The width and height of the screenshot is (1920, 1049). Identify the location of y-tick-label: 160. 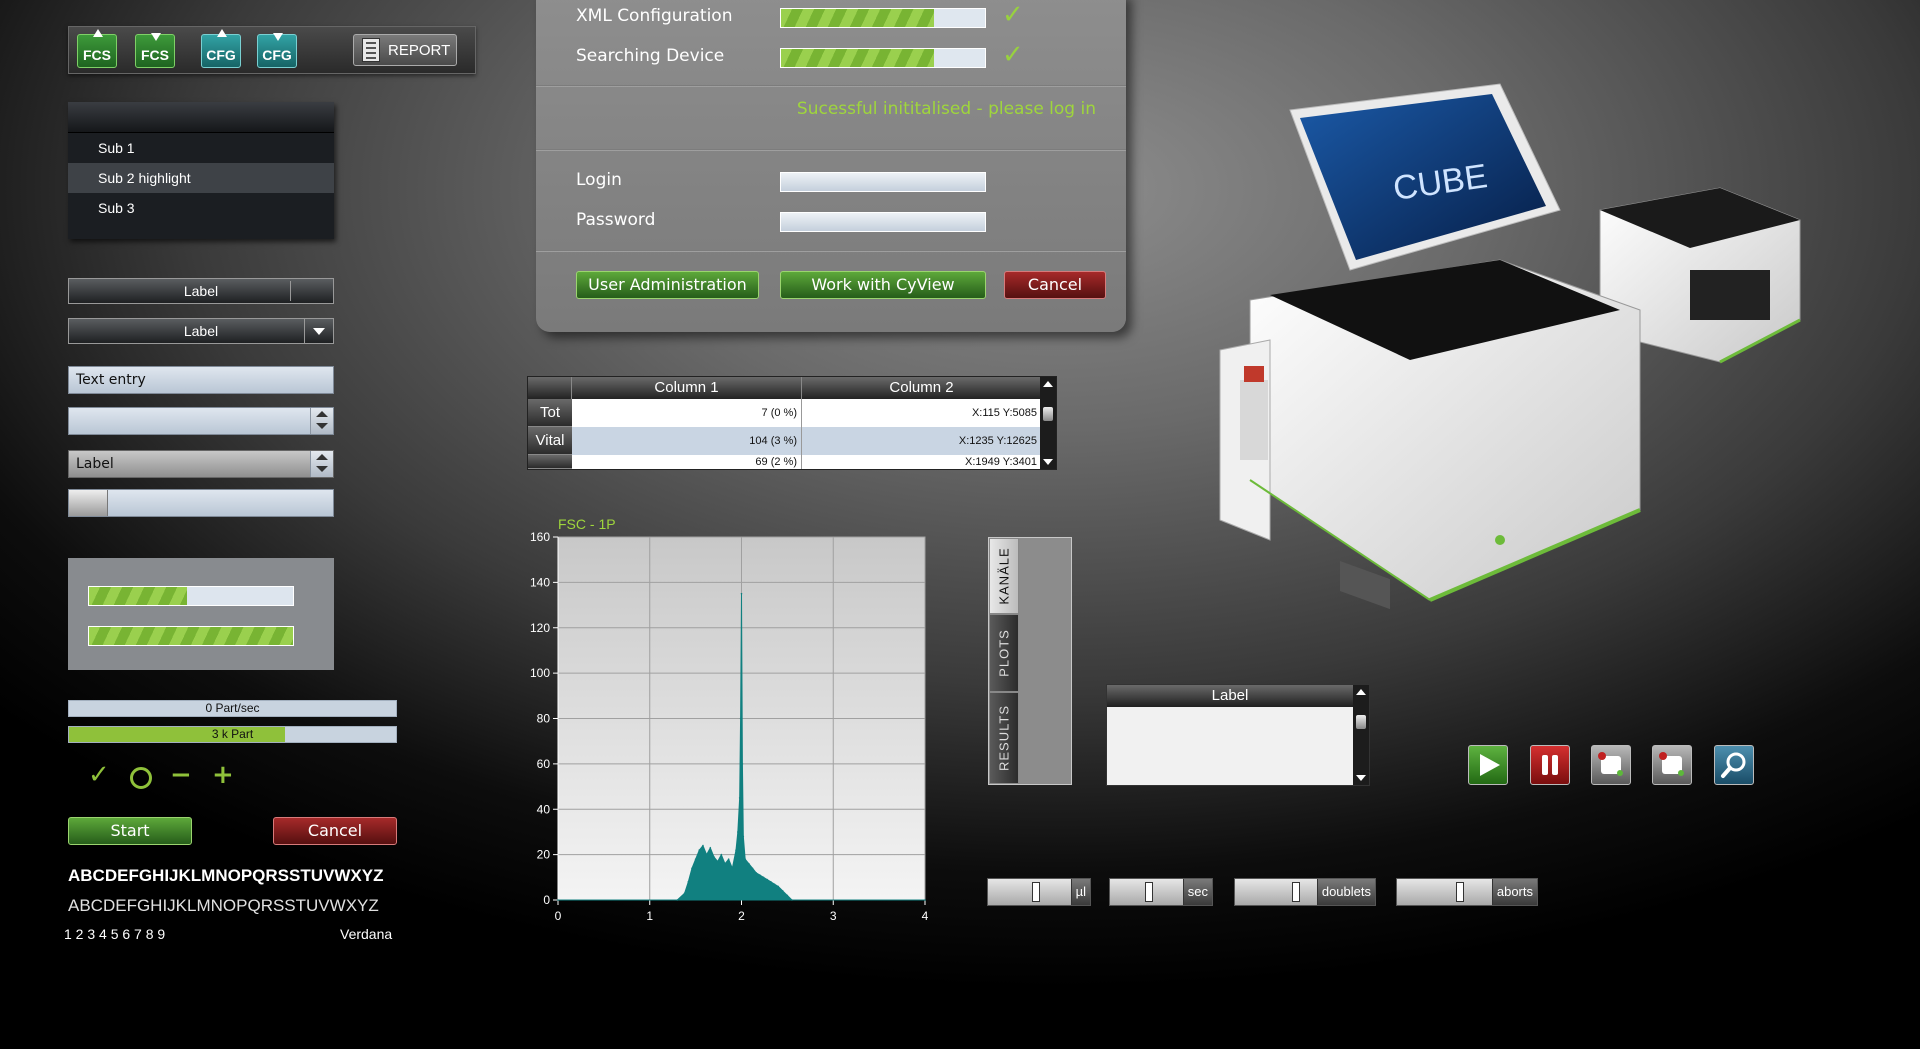
(540, 537).